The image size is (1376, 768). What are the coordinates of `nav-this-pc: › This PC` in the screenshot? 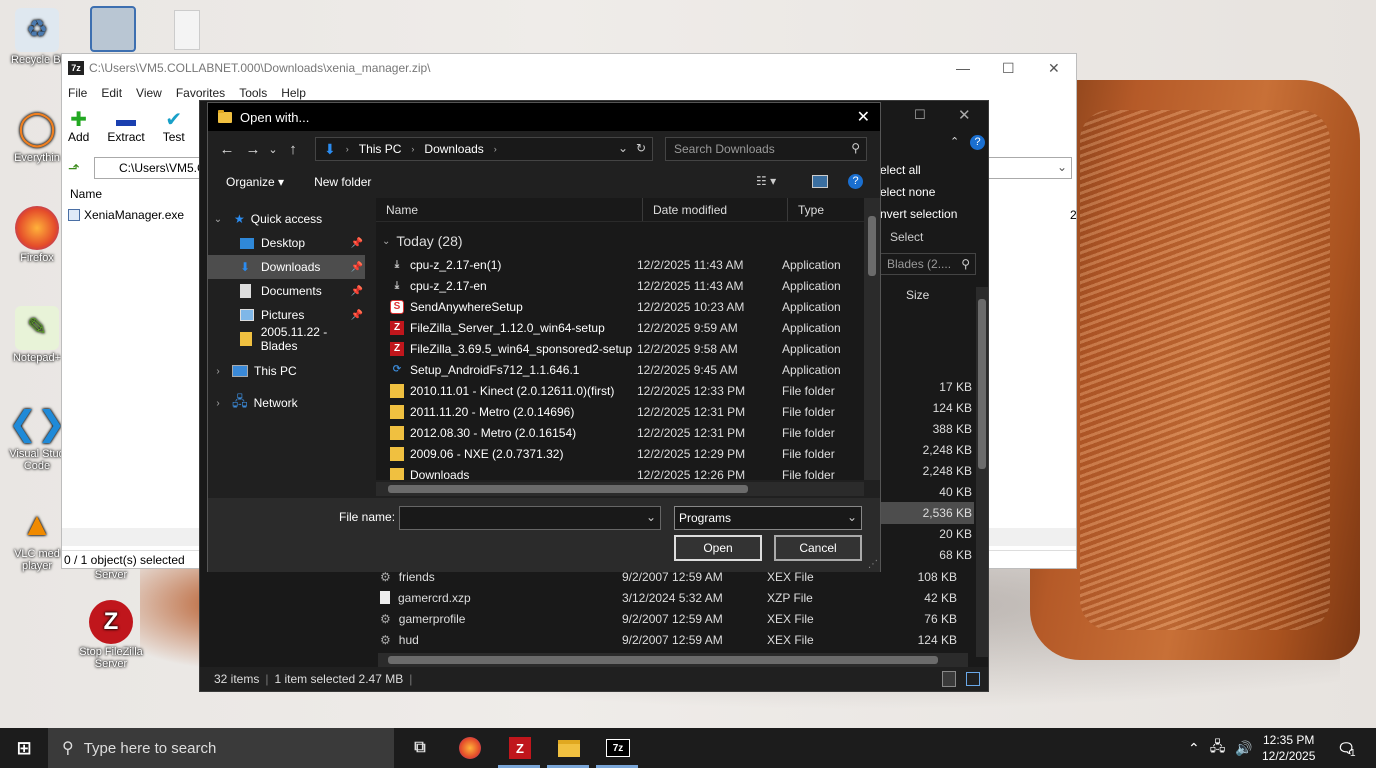 It's located at (286, 371).